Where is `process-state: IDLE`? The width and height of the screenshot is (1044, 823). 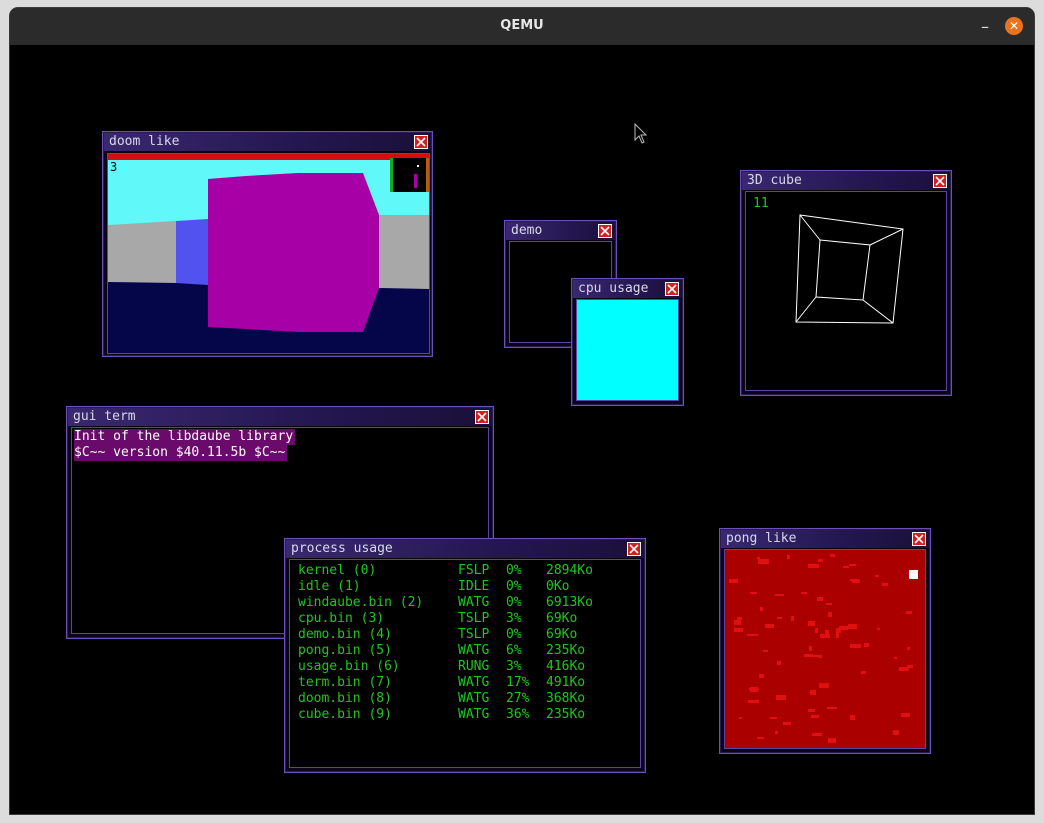
process-state: IDLE is located at coordinates (474, 586).